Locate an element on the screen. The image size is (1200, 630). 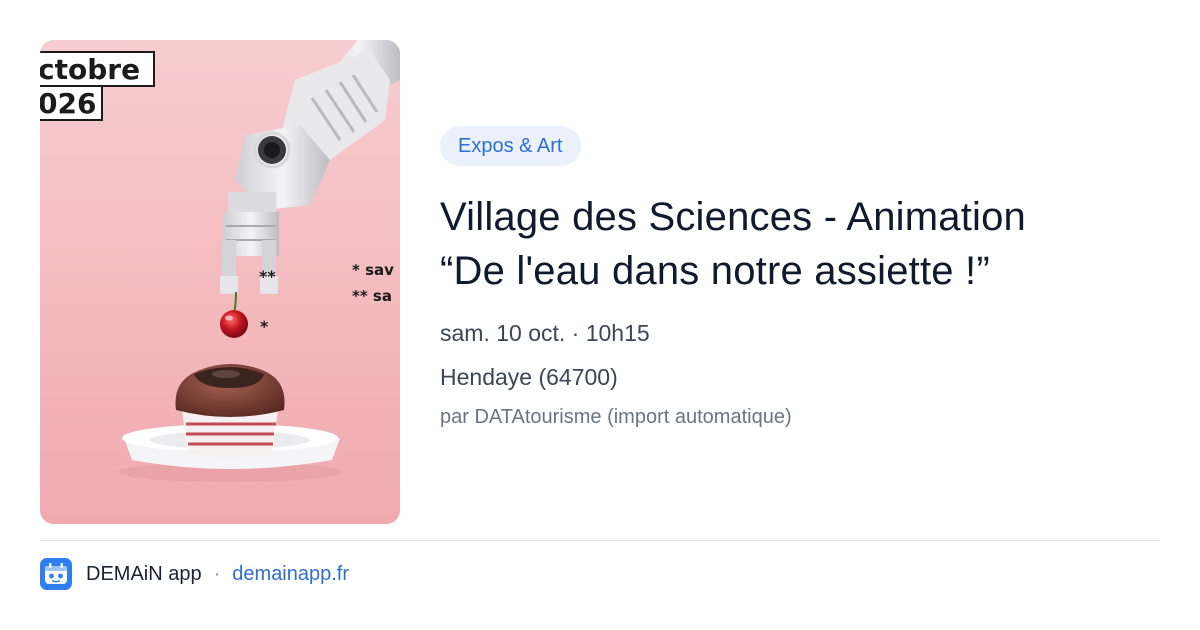
event-title-line-1: Village des Sciences - Animation is located at coordinates (733, 217).